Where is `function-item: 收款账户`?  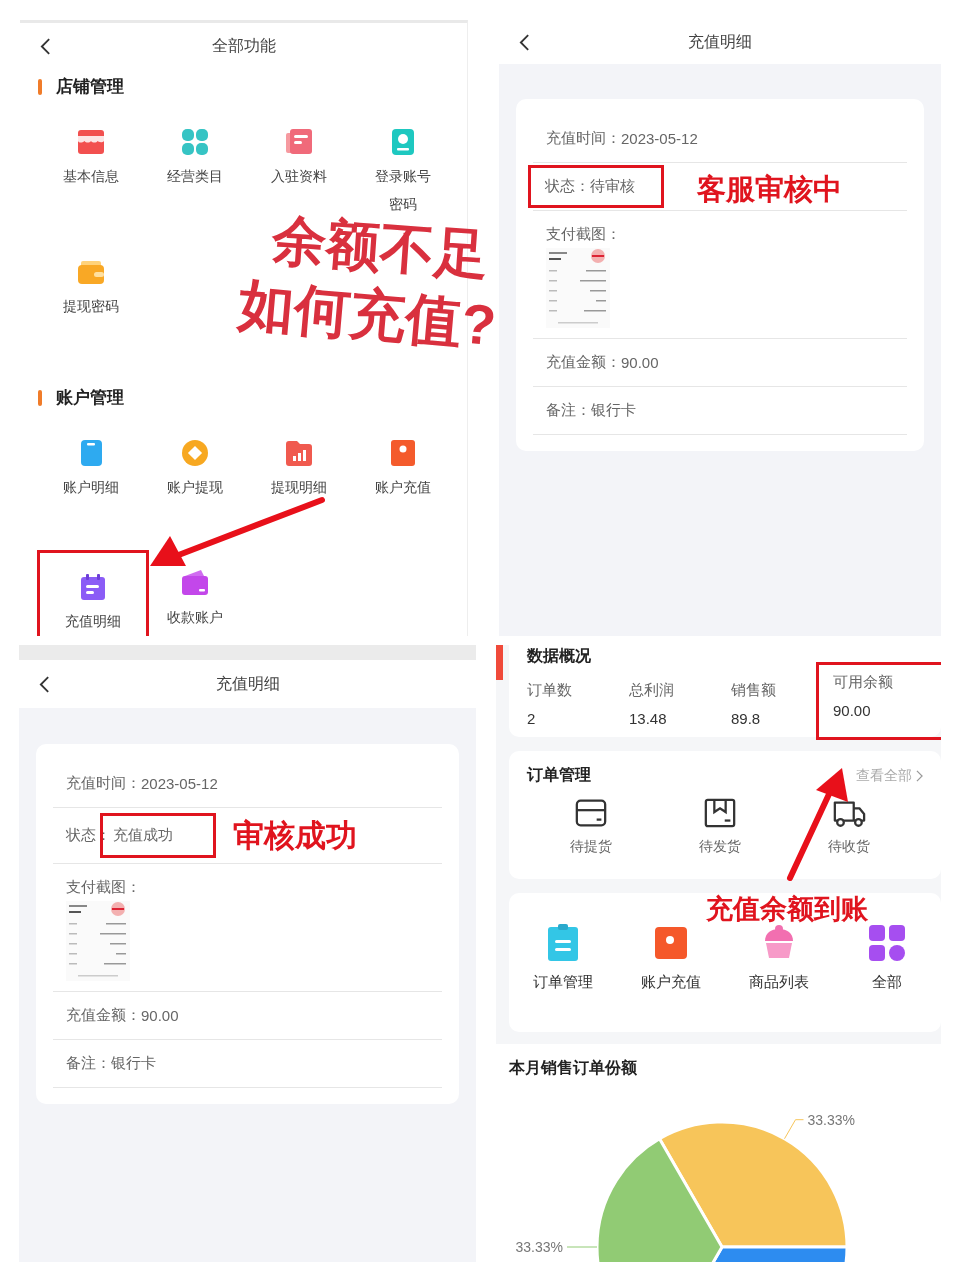
function-item: 收款账户 is located at coordinates (195, 597).